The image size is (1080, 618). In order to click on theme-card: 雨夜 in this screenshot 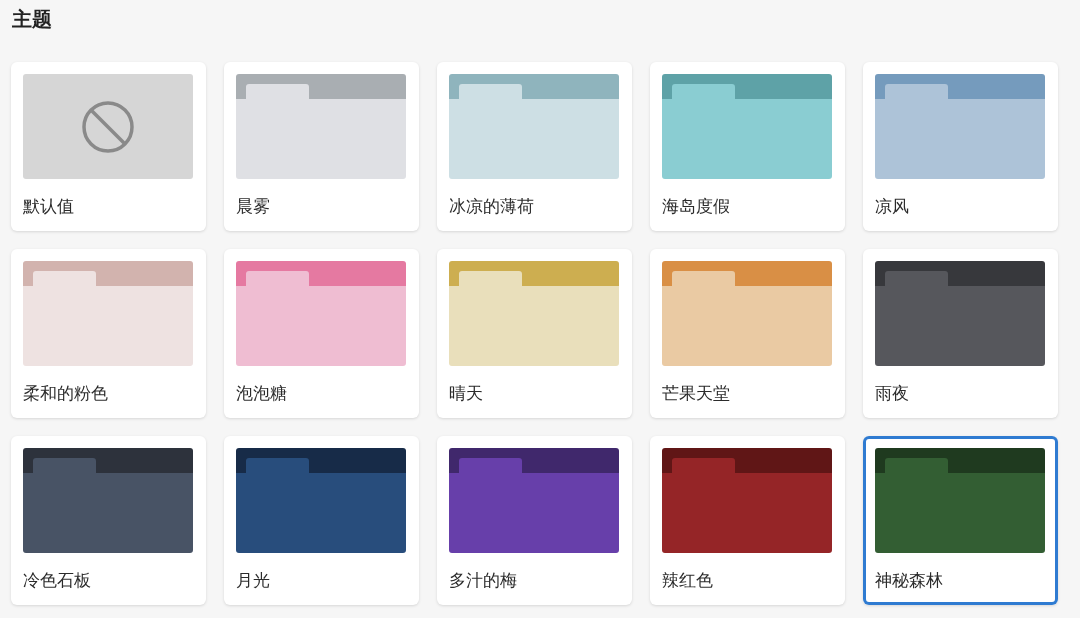, I will do `click(960, 333)`.